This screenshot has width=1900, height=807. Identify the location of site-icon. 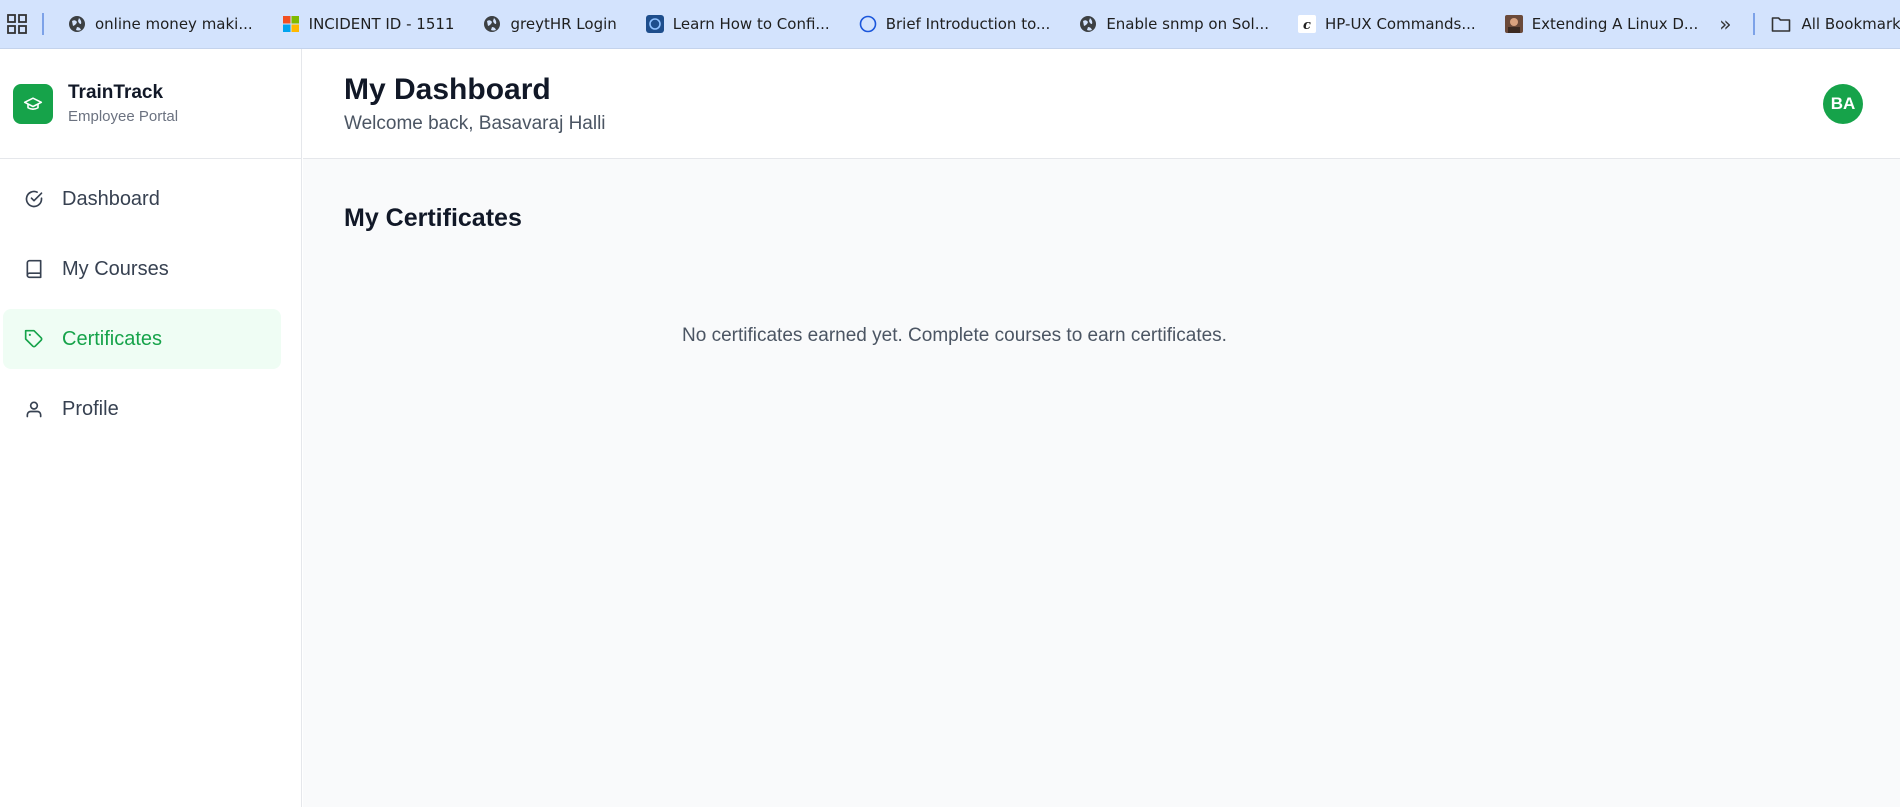
(654, 24).